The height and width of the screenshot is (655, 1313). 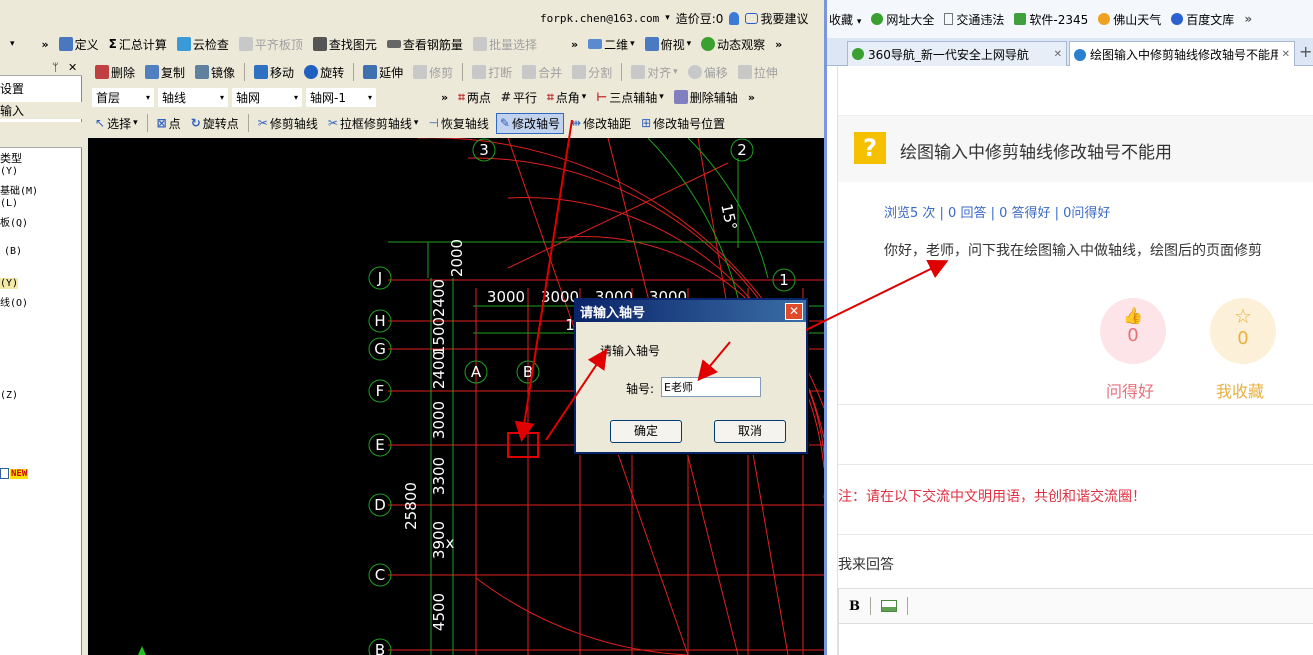 I want to click on grid-name-select: 轴网-1 ▾, so click(x=341, y=97).